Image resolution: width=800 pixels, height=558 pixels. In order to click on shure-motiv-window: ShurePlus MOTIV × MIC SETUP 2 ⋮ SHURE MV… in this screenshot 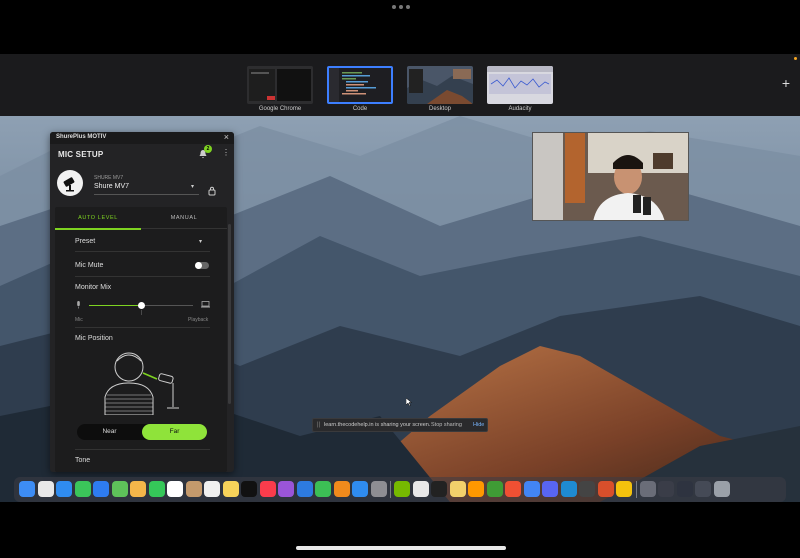, I will do `click(142, 302)`.